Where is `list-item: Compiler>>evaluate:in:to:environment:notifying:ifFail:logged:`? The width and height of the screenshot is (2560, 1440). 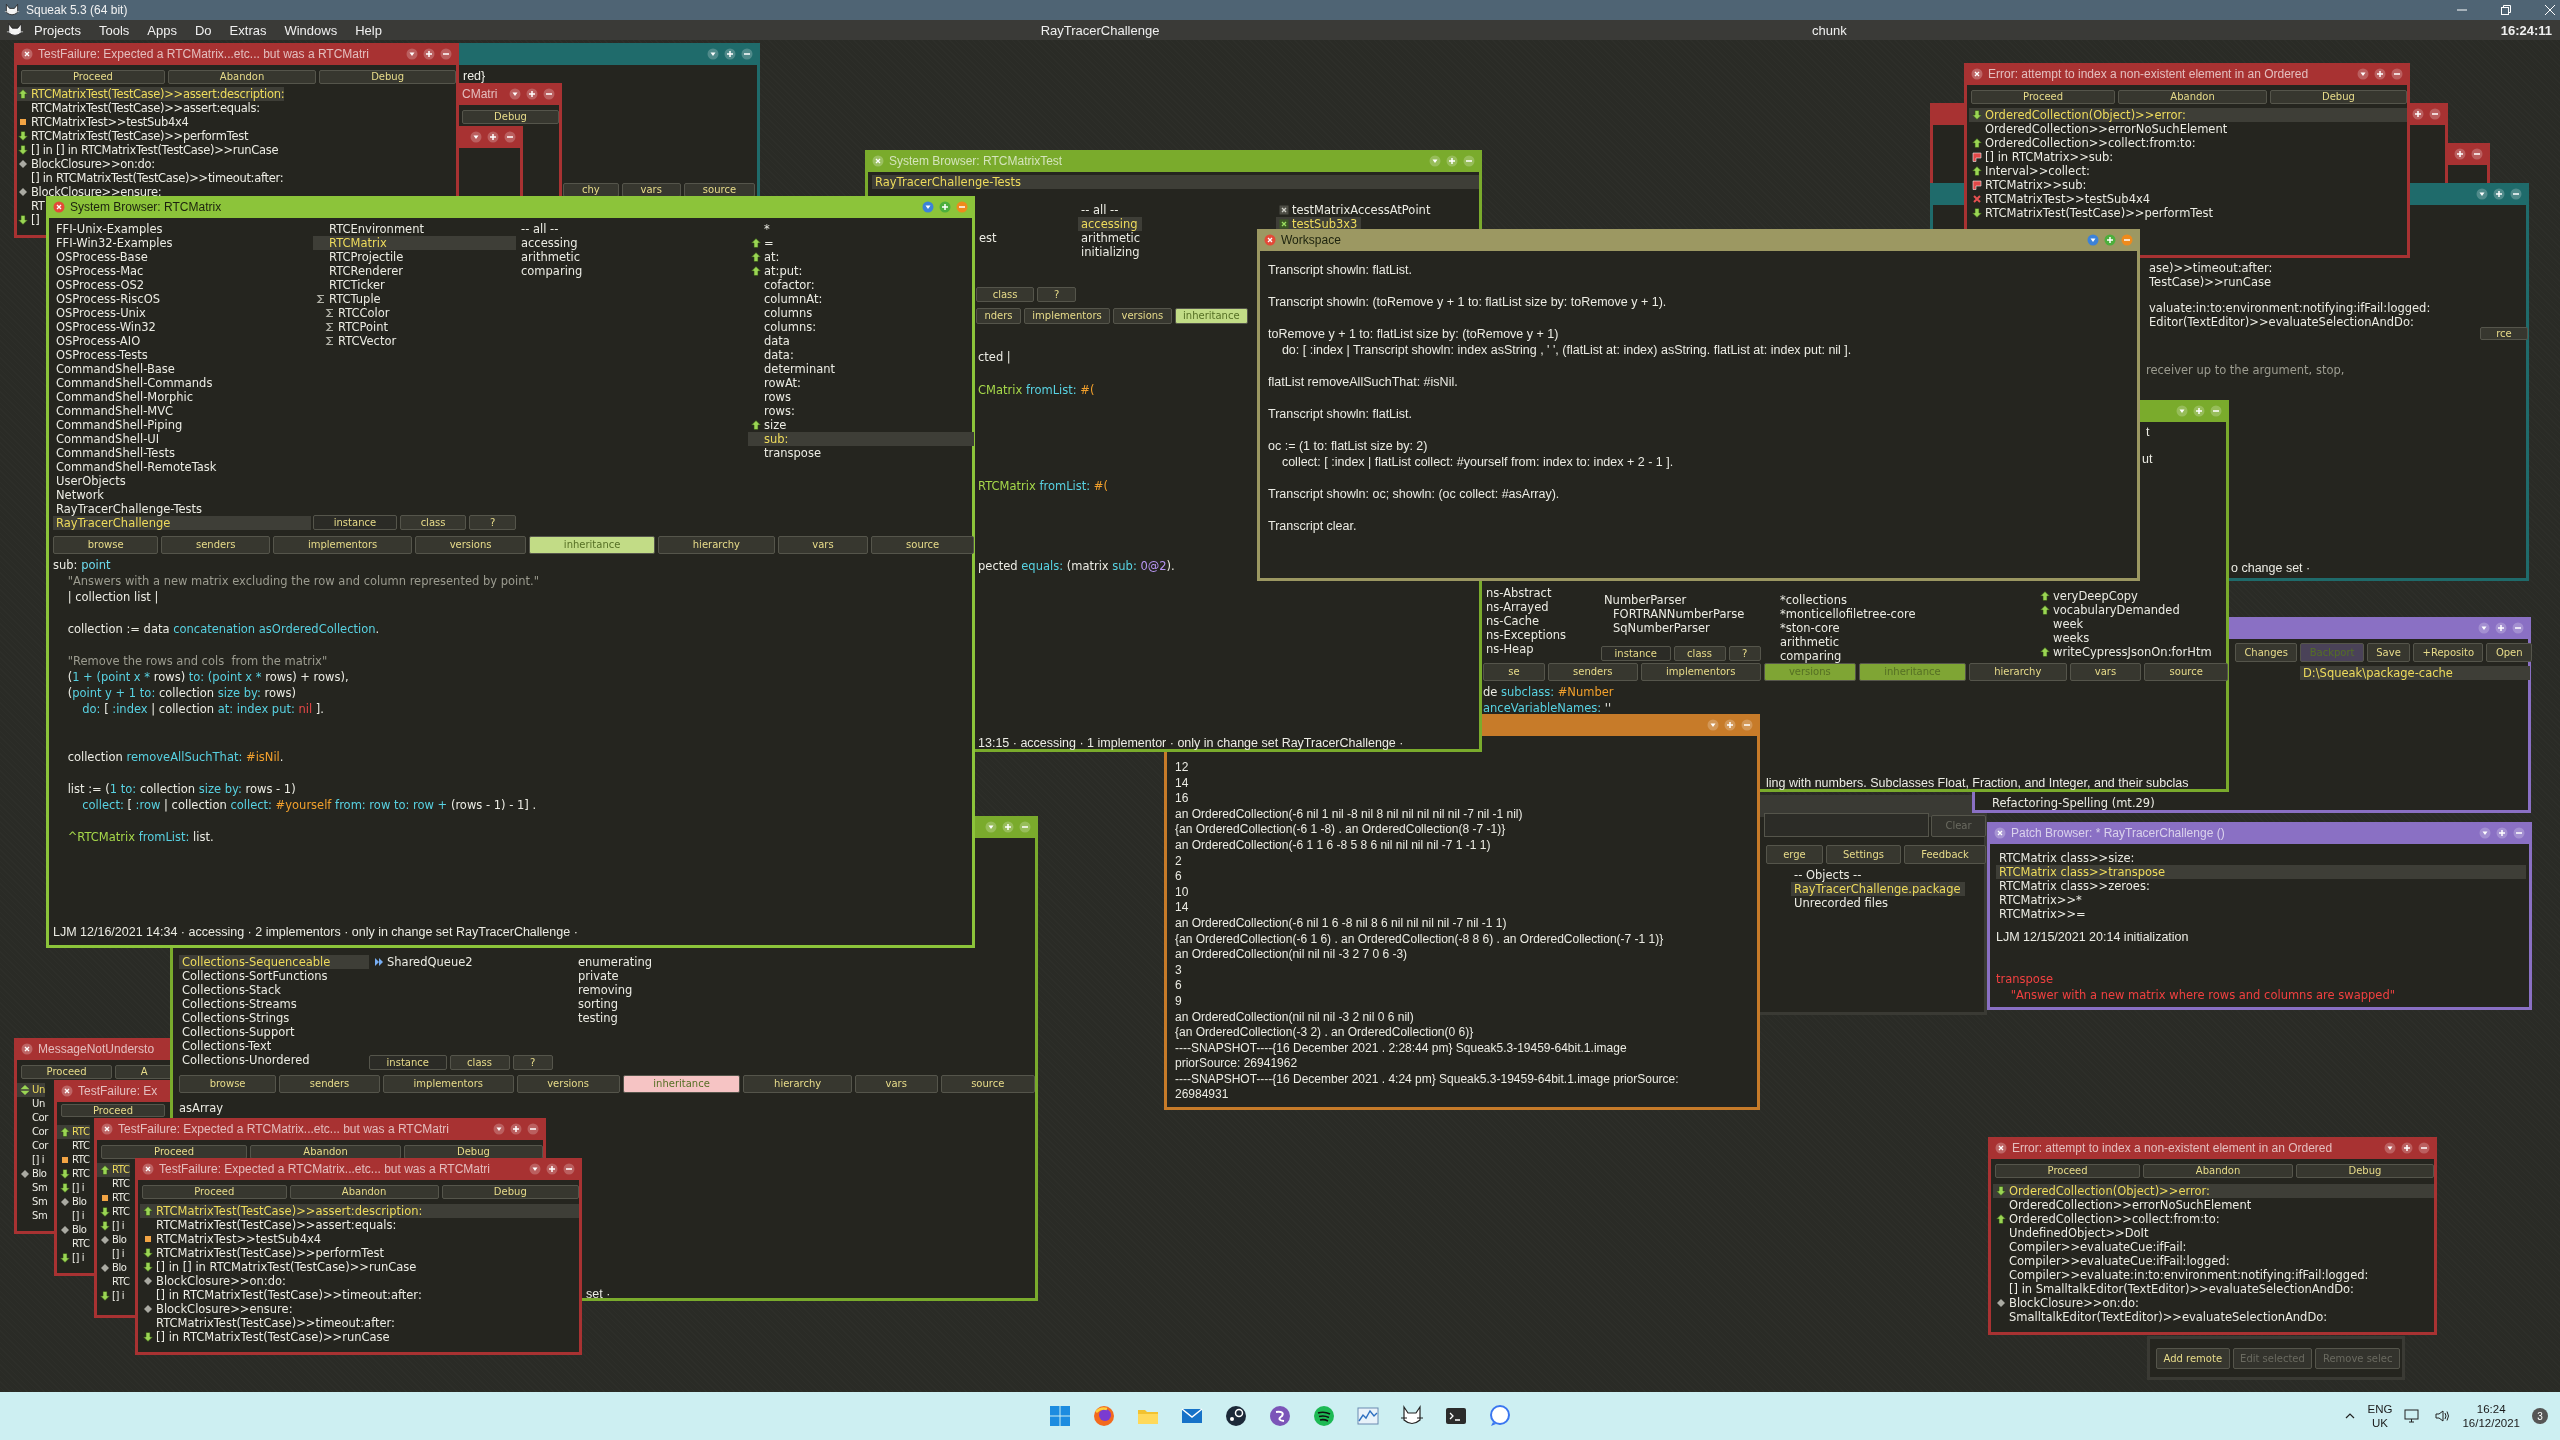
list-item: Compiler>>evaluate:in:to:environment:notifying:ifFail:logged: is located at coordinates (2213, 1275).